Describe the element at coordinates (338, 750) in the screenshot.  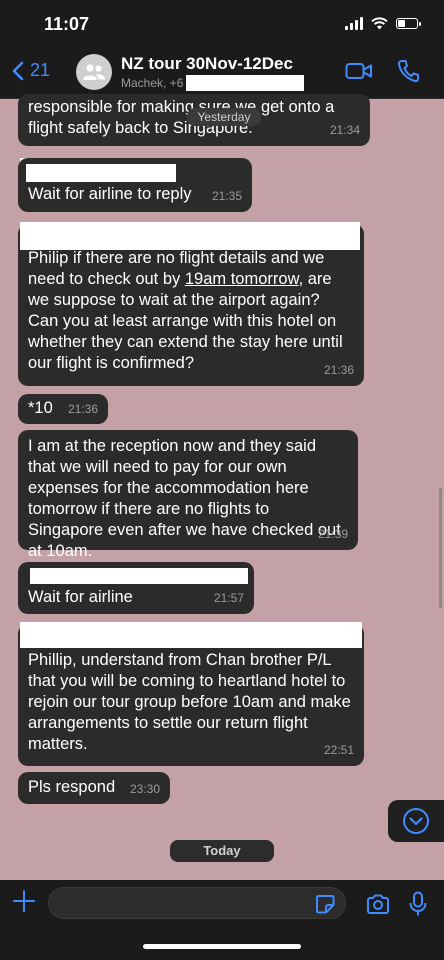
I see `message-time: 22:51` at that location.